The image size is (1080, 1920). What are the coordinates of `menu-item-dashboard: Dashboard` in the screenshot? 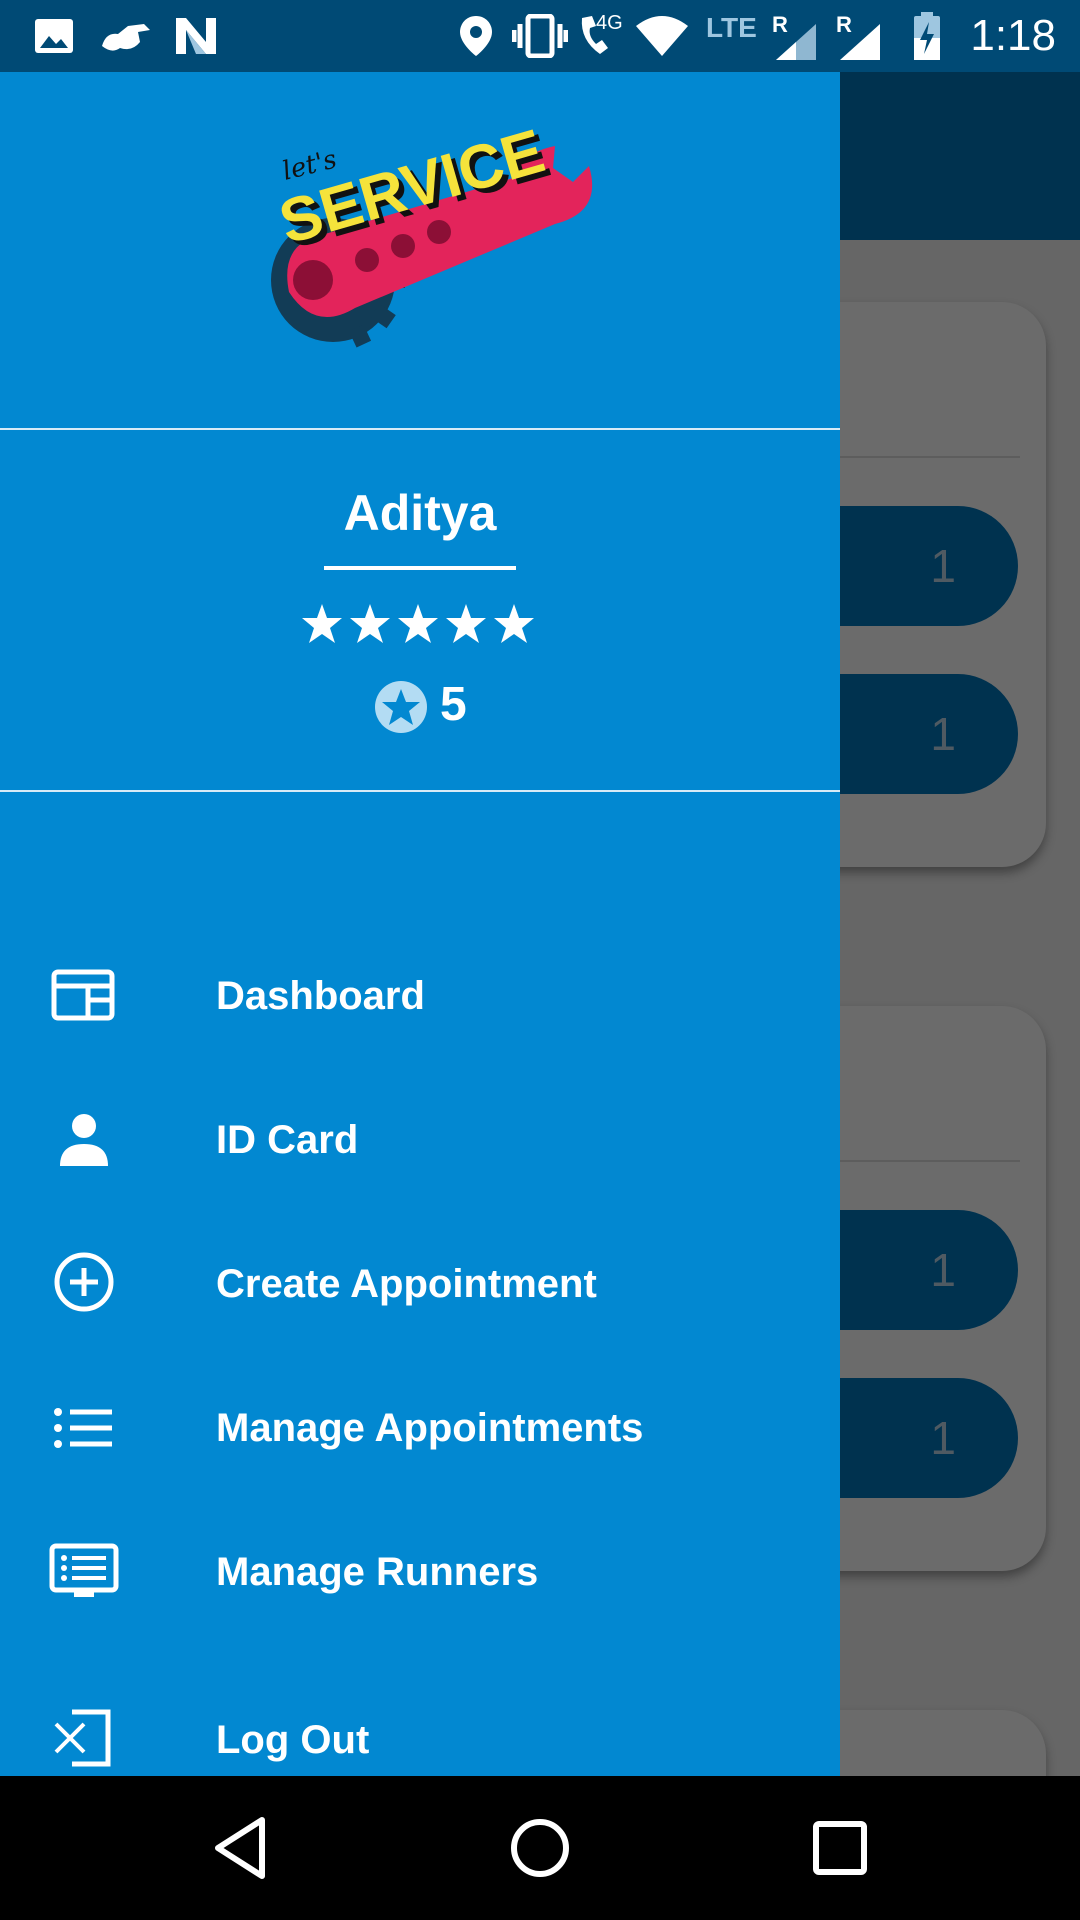 It's located at (420, 996).